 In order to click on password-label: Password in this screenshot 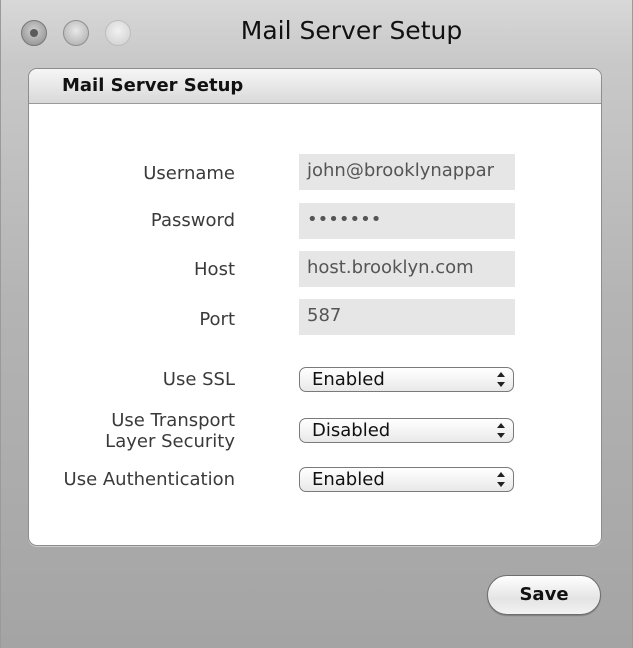, I will do `click(192, 220)`.